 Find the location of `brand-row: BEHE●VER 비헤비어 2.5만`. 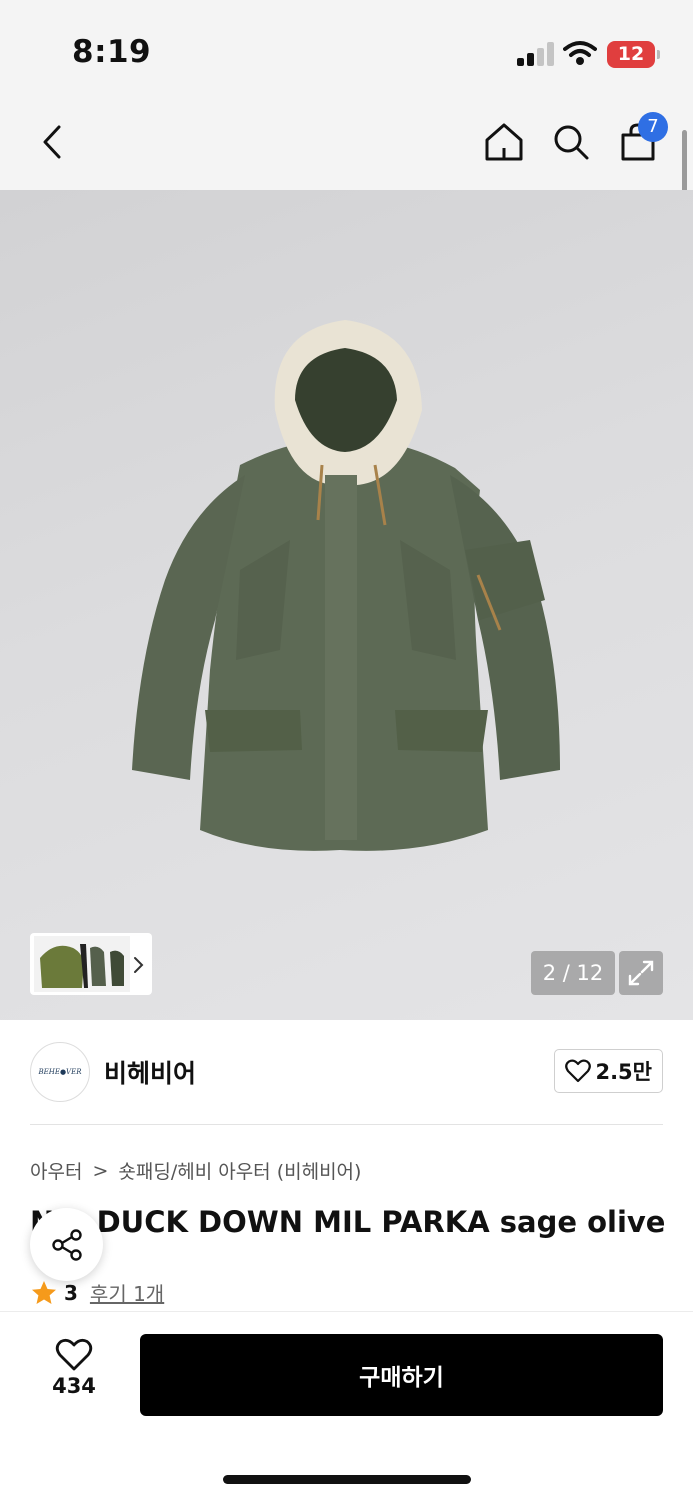

brand-row: BEHE●VER 비헤비어 2.5만 is located at coordinates (346, 1082).